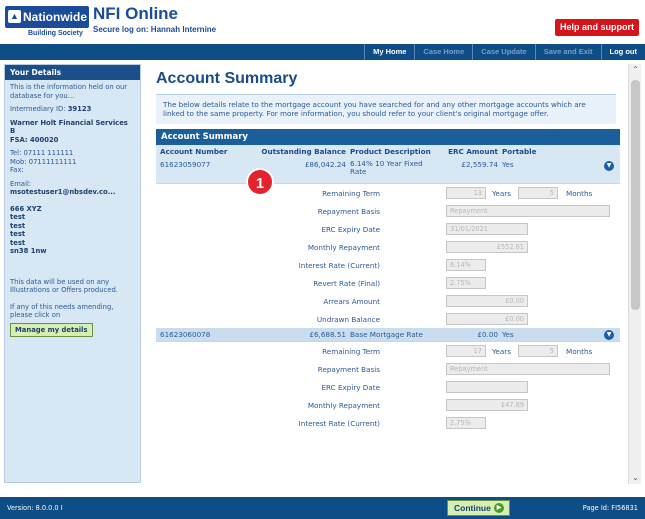 The width and height of the screenshot is (645, 519). I want to click on detail-erc-expiry: ERC Expiry Date, so click(388, 387).